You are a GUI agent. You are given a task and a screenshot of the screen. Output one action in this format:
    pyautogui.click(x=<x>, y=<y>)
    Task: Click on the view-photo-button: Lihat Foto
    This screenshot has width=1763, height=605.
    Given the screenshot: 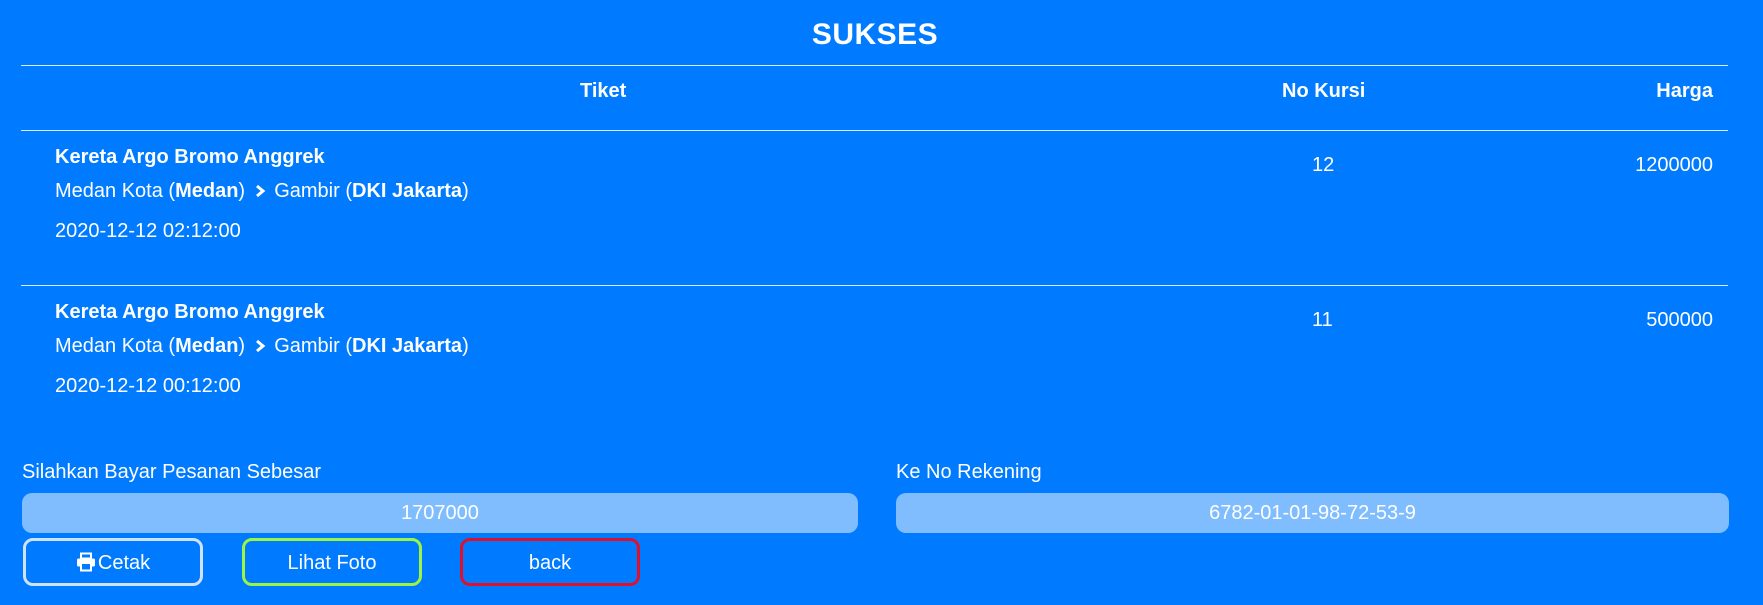 What is the action you would take?
    pyautogui.click(x=332, y=562)
    